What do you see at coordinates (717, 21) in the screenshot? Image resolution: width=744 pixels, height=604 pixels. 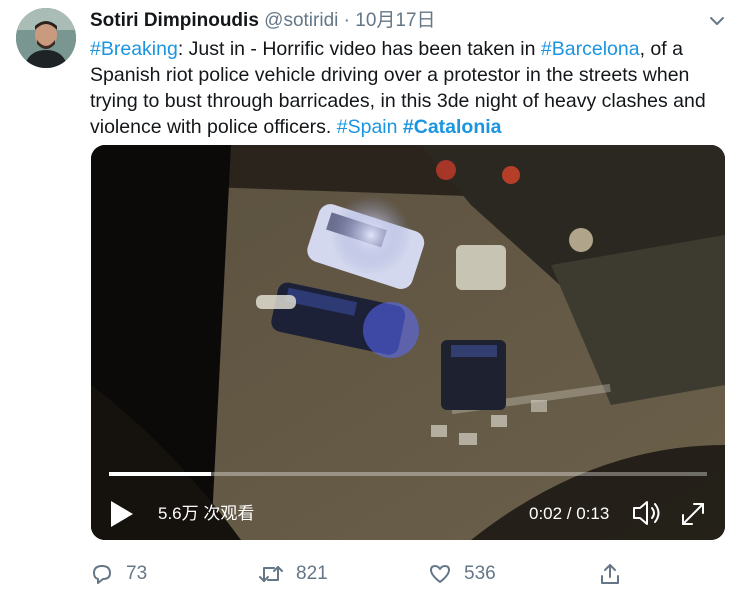 I see `chevron-down-icon` at bounding box center [717, 21].